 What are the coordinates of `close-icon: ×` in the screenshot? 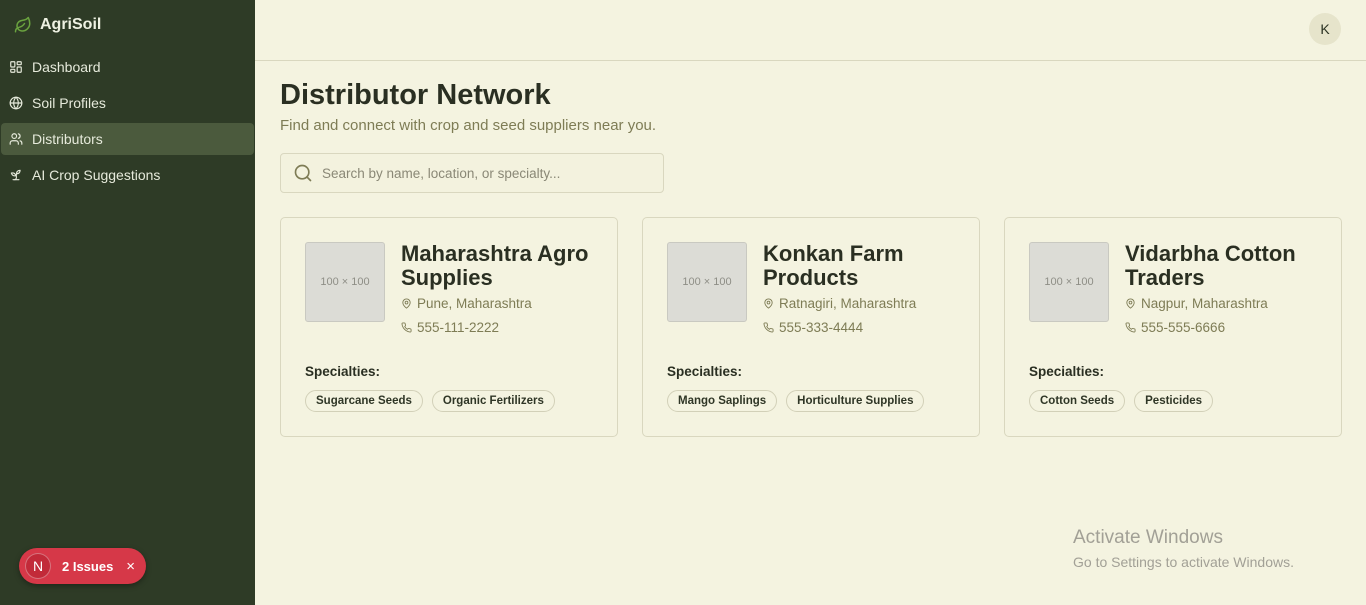 It's located at (130, 566).